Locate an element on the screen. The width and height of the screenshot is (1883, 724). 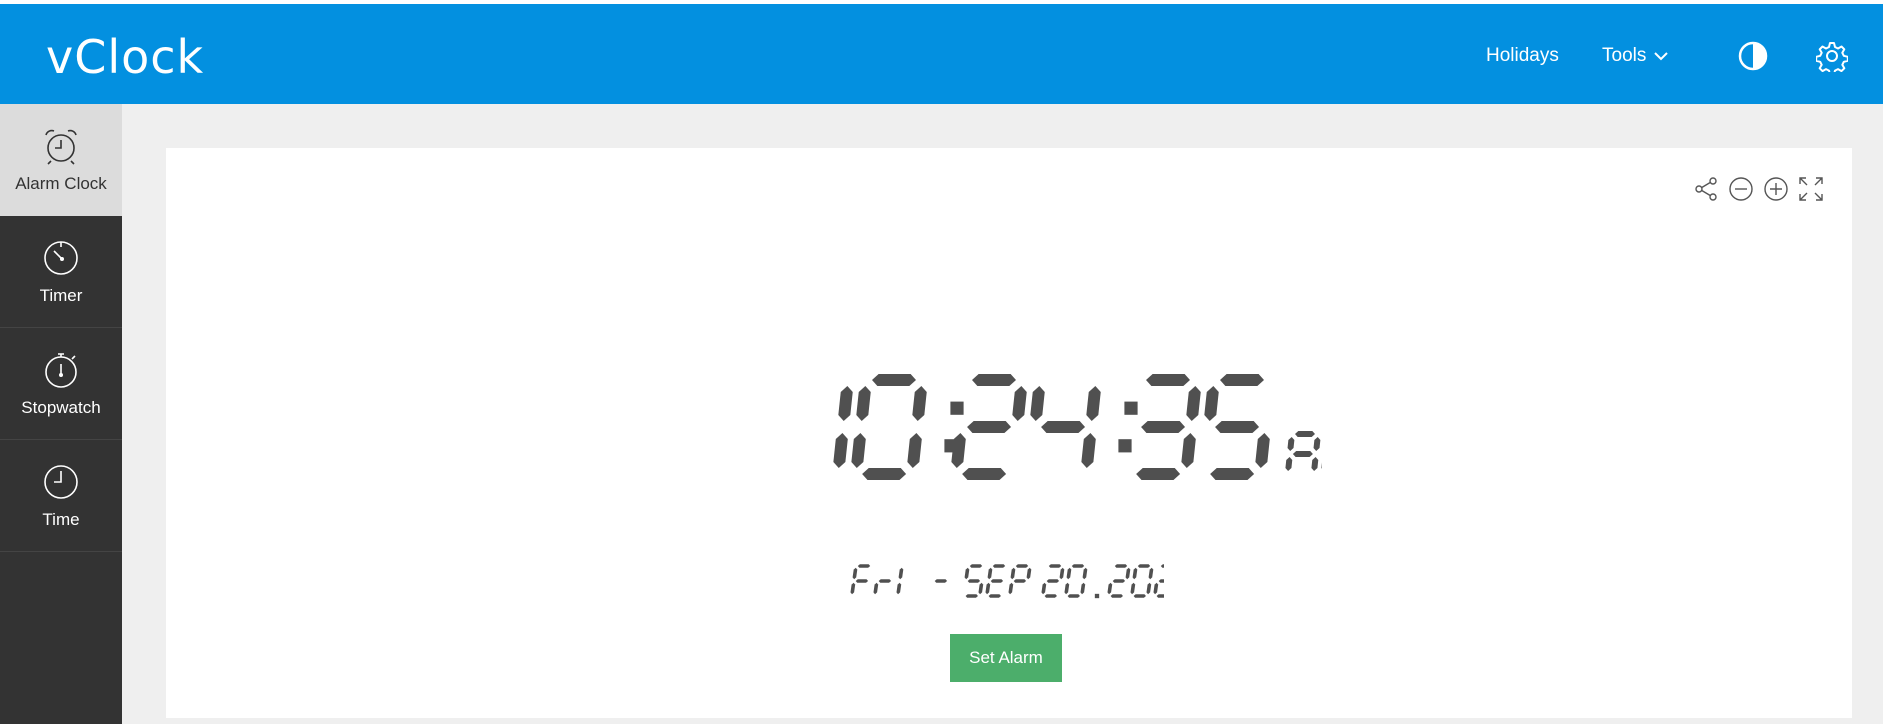
sidebar-item-time: Time is located at coordinates (61, 496).